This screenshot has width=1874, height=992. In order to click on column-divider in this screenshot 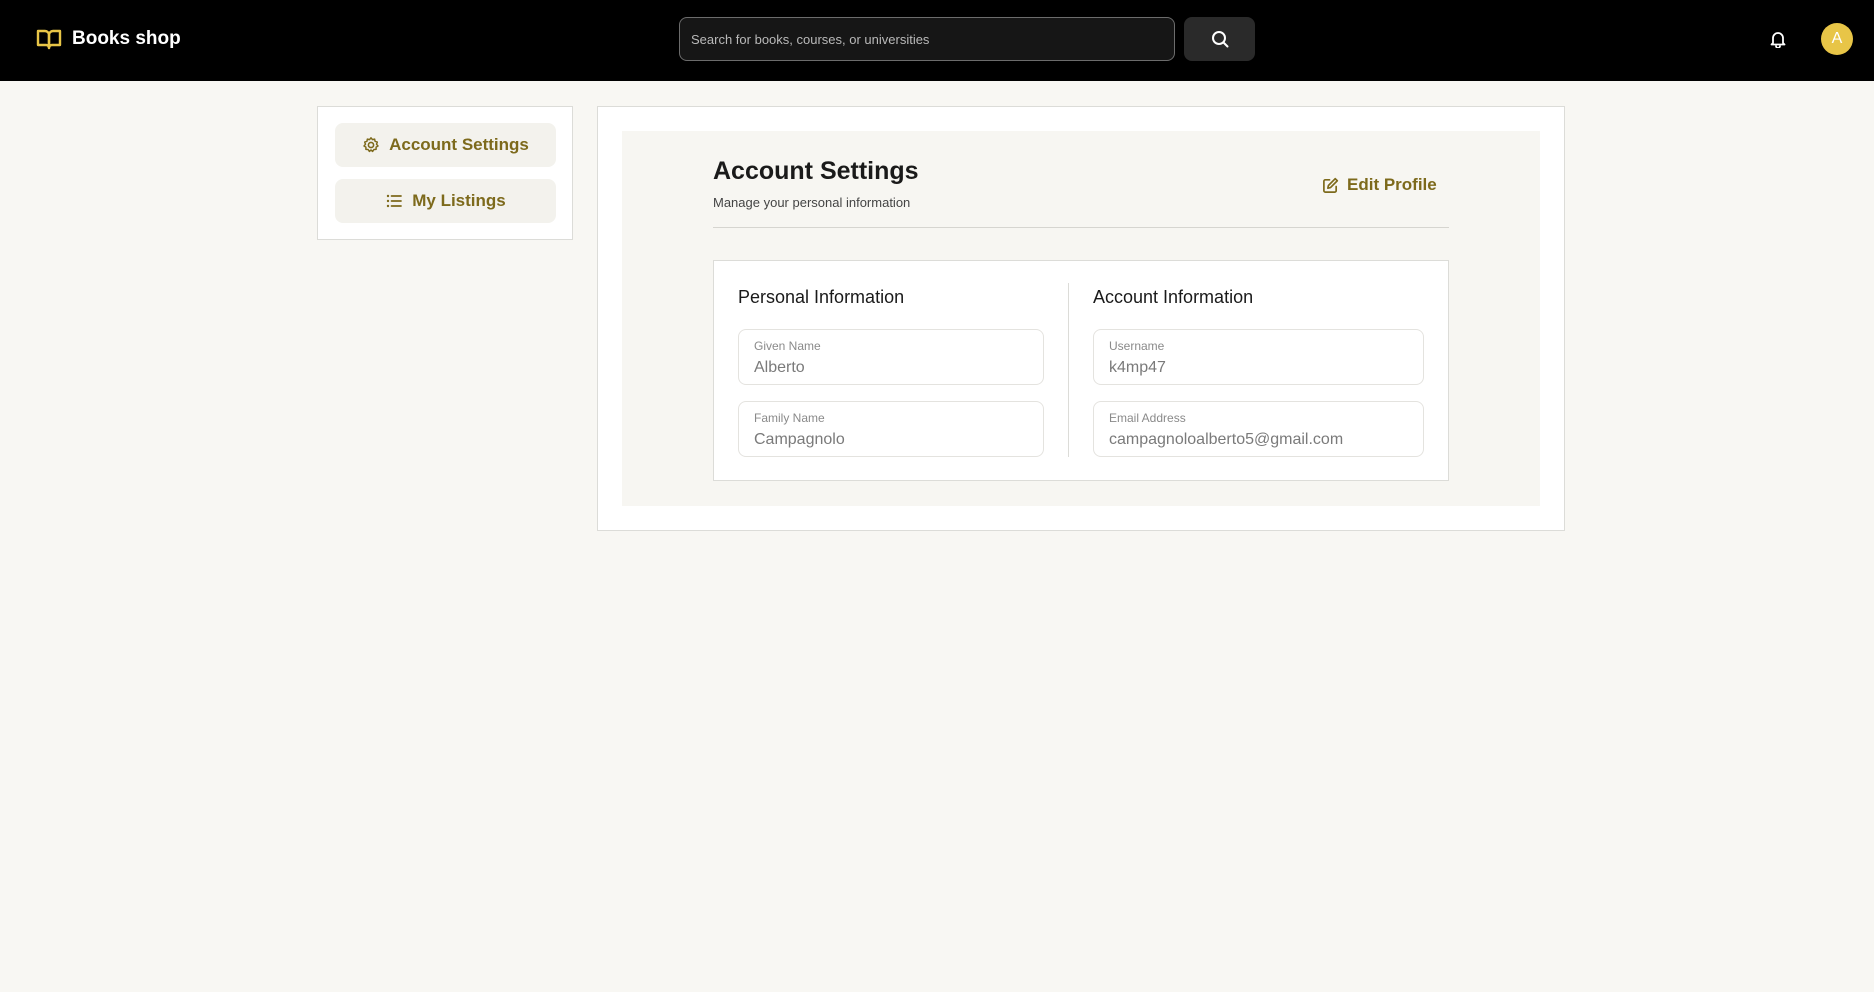, I will do `click(1068, 370)`.